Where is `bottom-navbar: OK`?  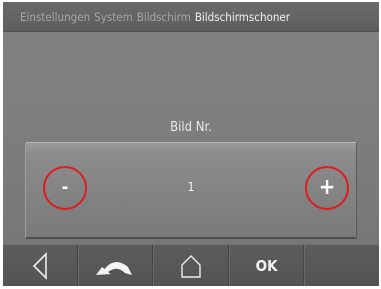 bottom-navbar: OK is located at coordinates (191, 265).